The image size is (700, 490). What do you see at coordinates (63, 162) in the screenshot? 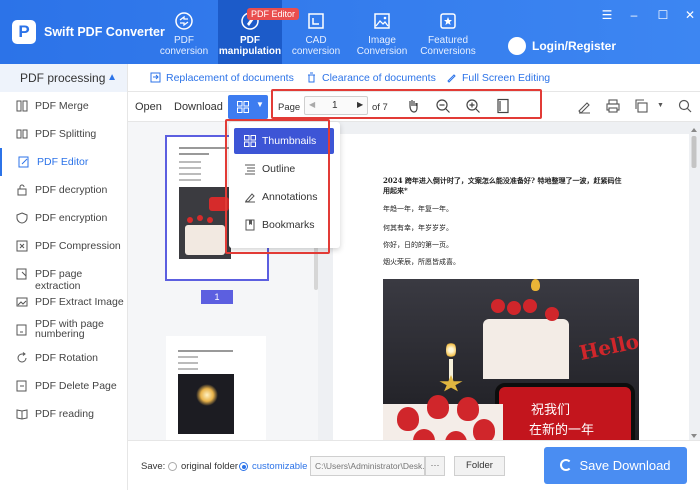
I see `sidebar-item-pdf-editor: PDF Editor` at bounding box center [63, 162].